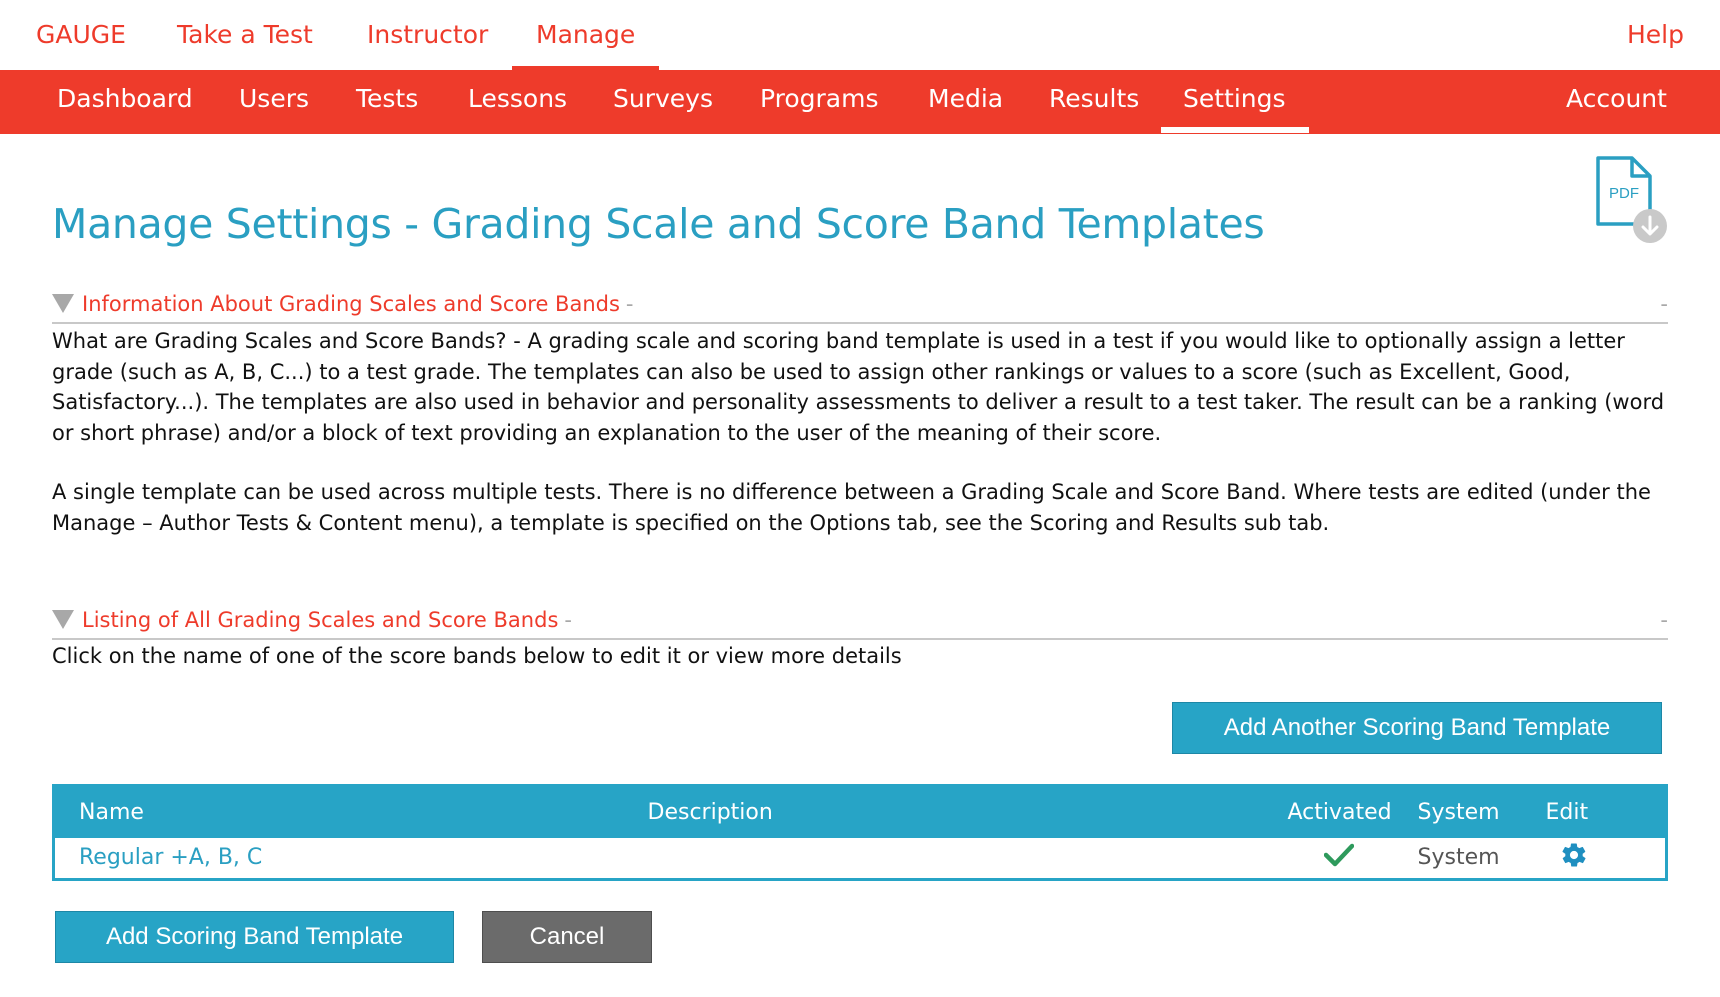 This screenshot has height=997, width=1720. What do you see at coordinates (1664, 304) in the screenshot?
I see `info-section-collapse-toggle: -` at bounding box center [1664, 304].